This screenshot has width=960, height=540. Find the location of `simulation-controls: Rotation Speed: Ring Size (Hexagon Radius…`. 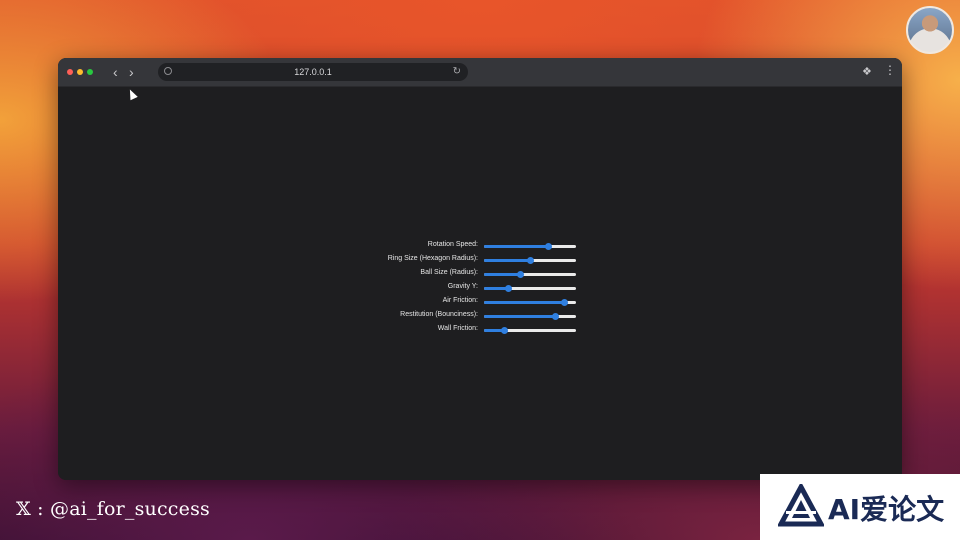

simulation-controls: Rotation Speed: Ring Size (Hexagon Radius… is located at coordinates (498, 288).